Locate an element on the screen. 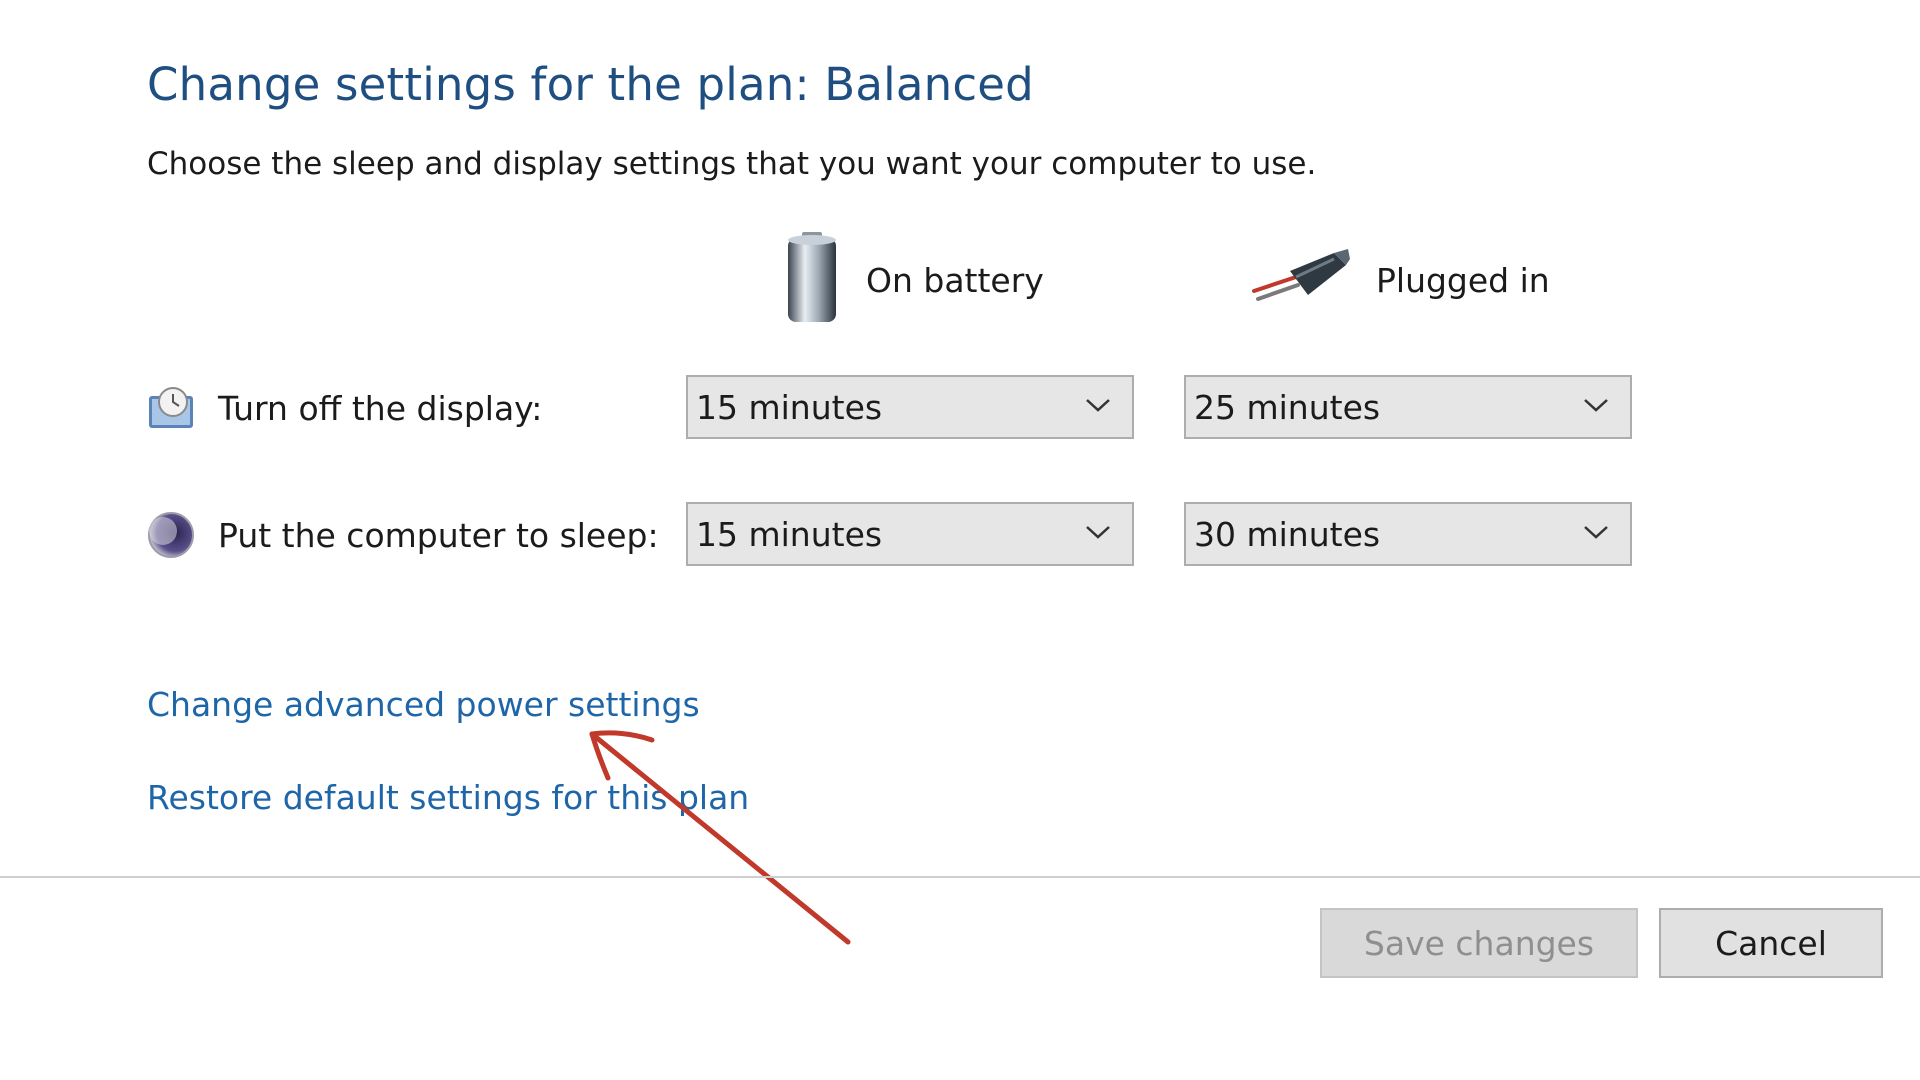 This screenshot has width=1920, height=1080. sleep-moon-icon is located at coordinates (171, 535).